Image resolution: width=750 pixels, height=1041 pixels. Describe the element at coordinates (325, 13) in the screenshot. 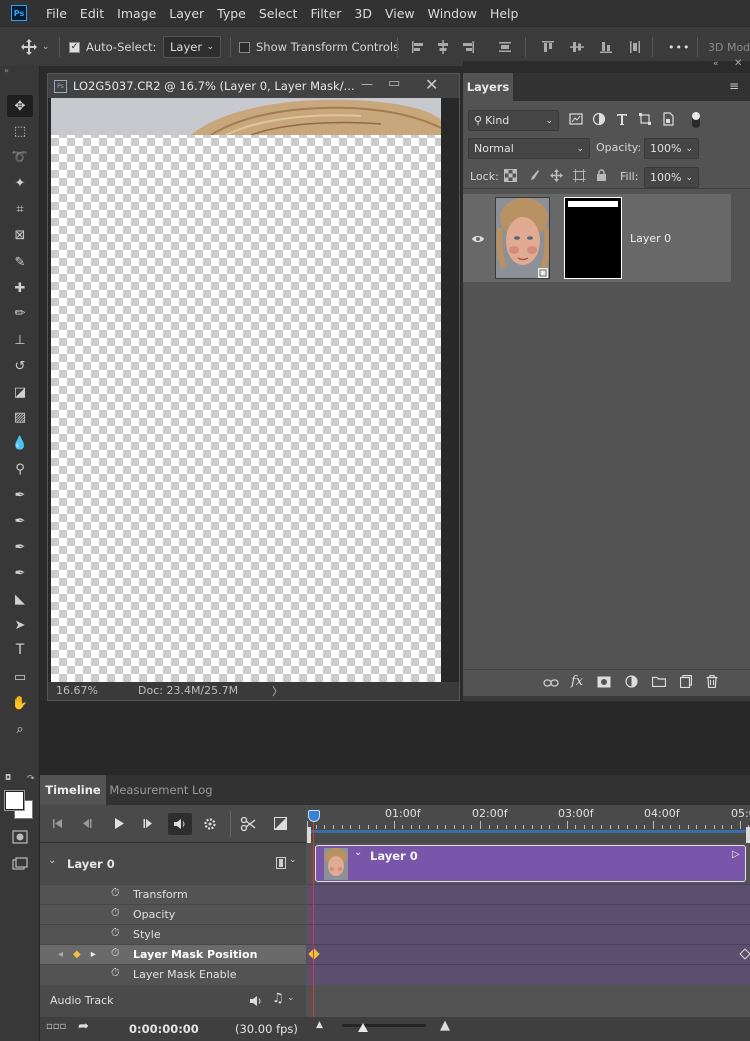

I see `menu-filter: Filter` at that location.